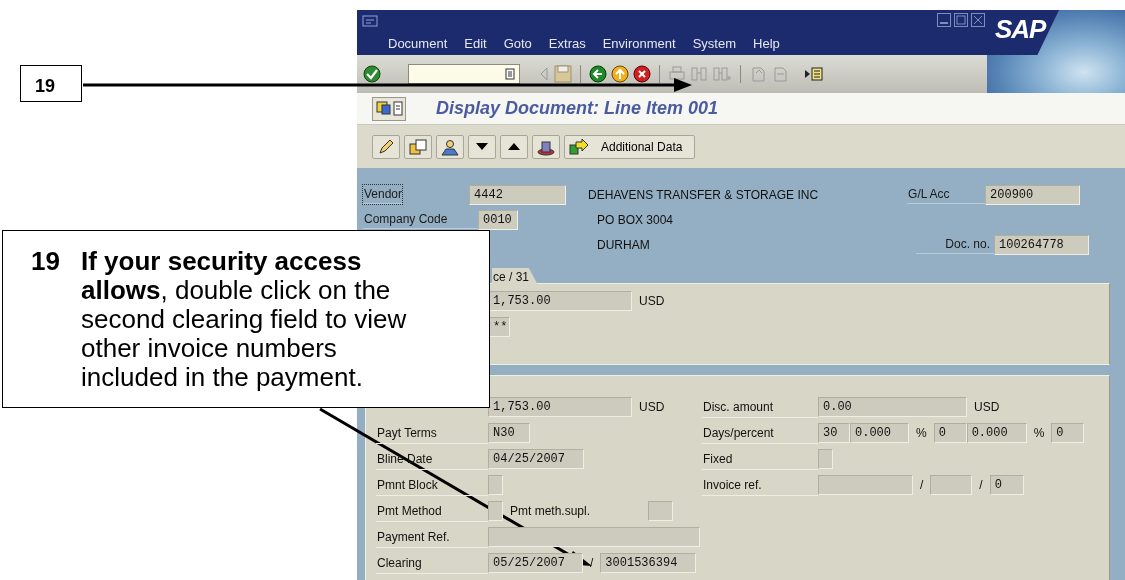 The image size is (1125, 580). Describe the element at coordinates (499, 327) in the screenshot. I see `value-field: **` at that location.